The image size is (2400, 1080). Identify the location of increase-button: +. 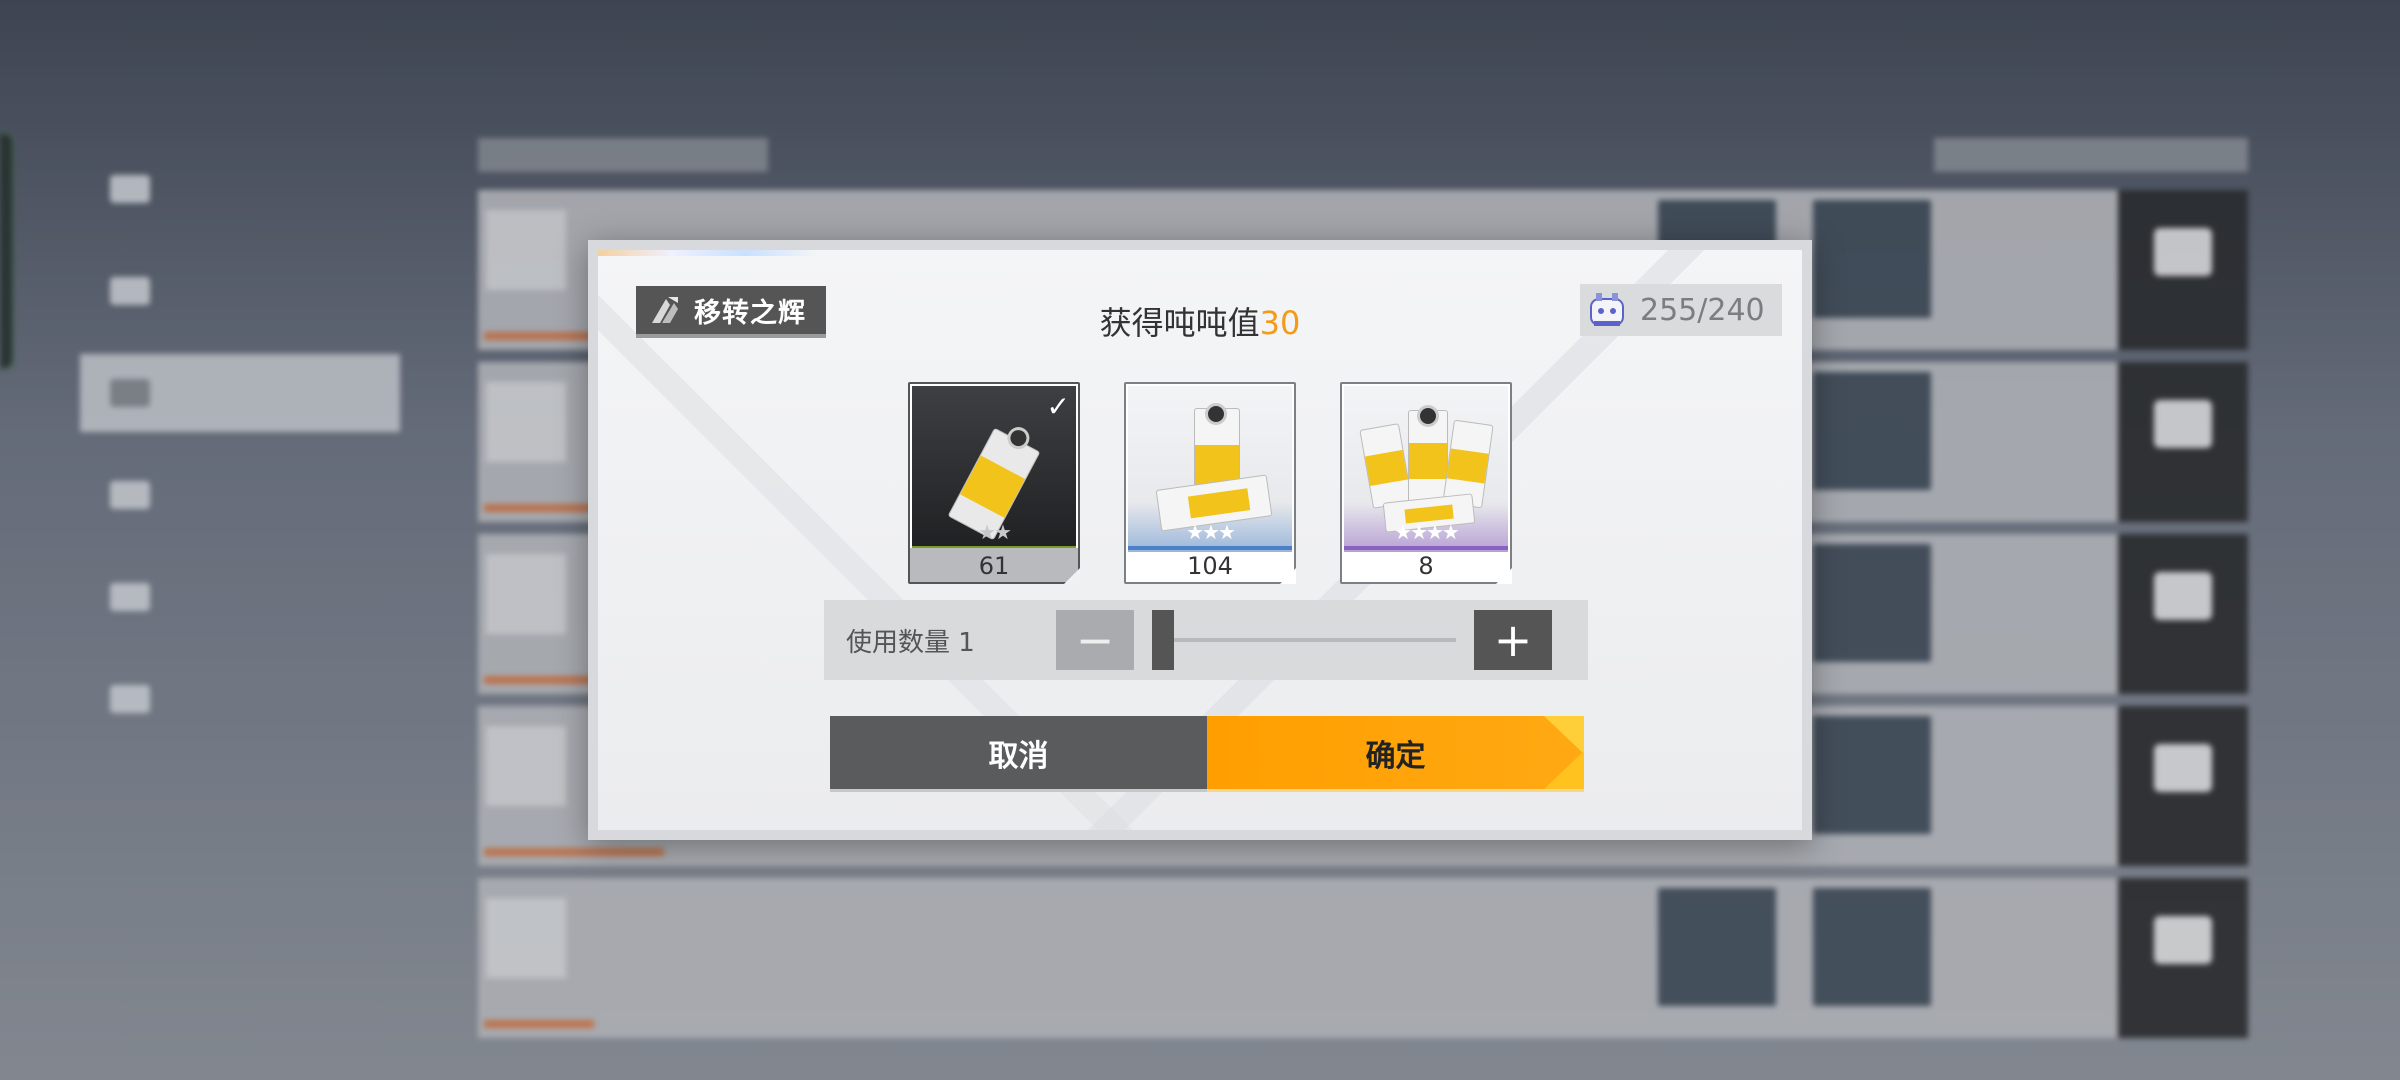
(1513, 640).